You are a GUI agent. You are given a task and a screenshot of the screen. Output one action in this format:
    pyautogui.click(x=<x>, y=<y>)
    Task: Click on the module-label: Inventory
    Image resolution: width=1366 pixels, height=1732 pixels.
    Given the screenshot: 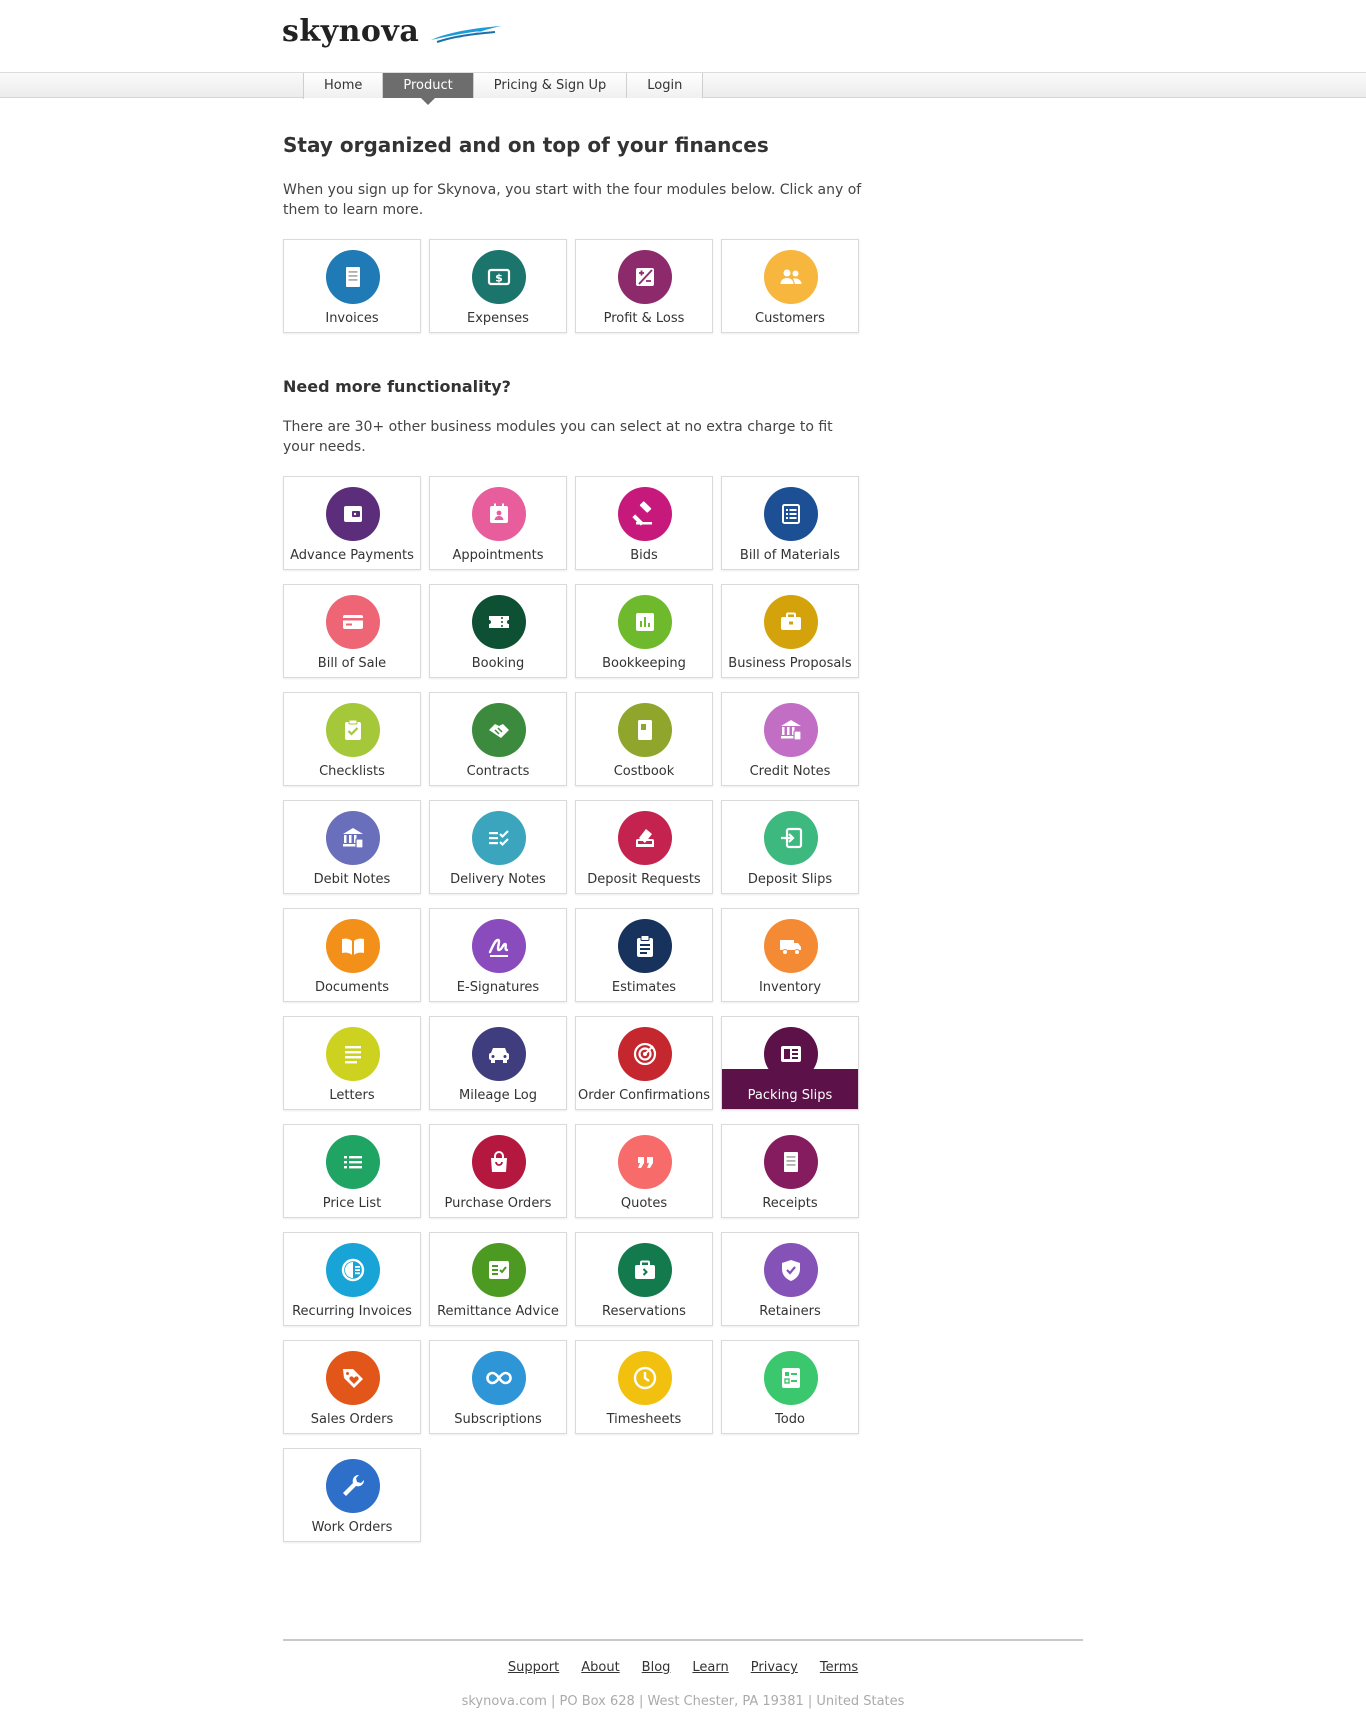 What is the action you would take?
    pyautogui.click(x=790, y=987)
    